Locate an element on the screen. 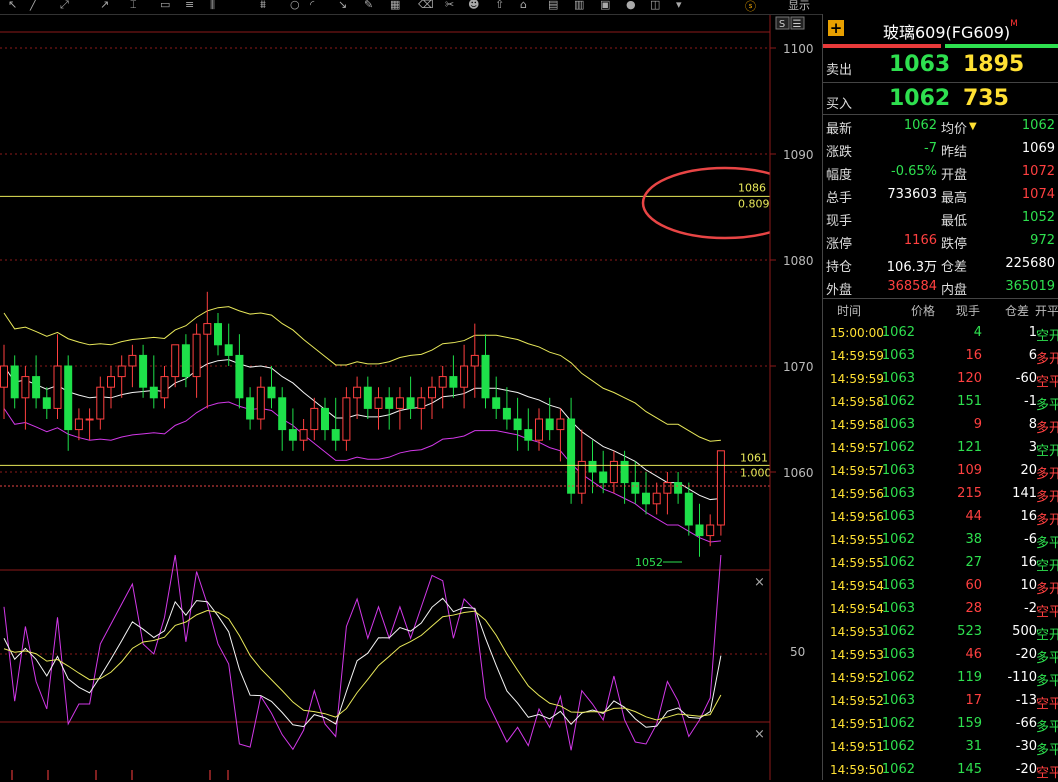 This screenshot has height=782, width=1058. ray-tool-icon: ⤢ is located at coordinates (64, 6).